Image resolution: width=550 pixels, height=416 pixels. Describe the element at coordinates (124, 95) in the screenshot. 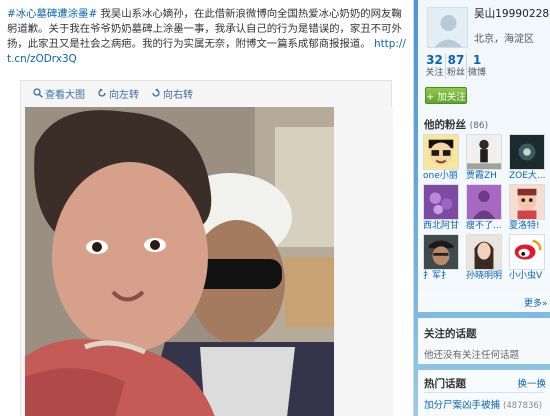

I see `rotate-left-label: 向左转` at that location.